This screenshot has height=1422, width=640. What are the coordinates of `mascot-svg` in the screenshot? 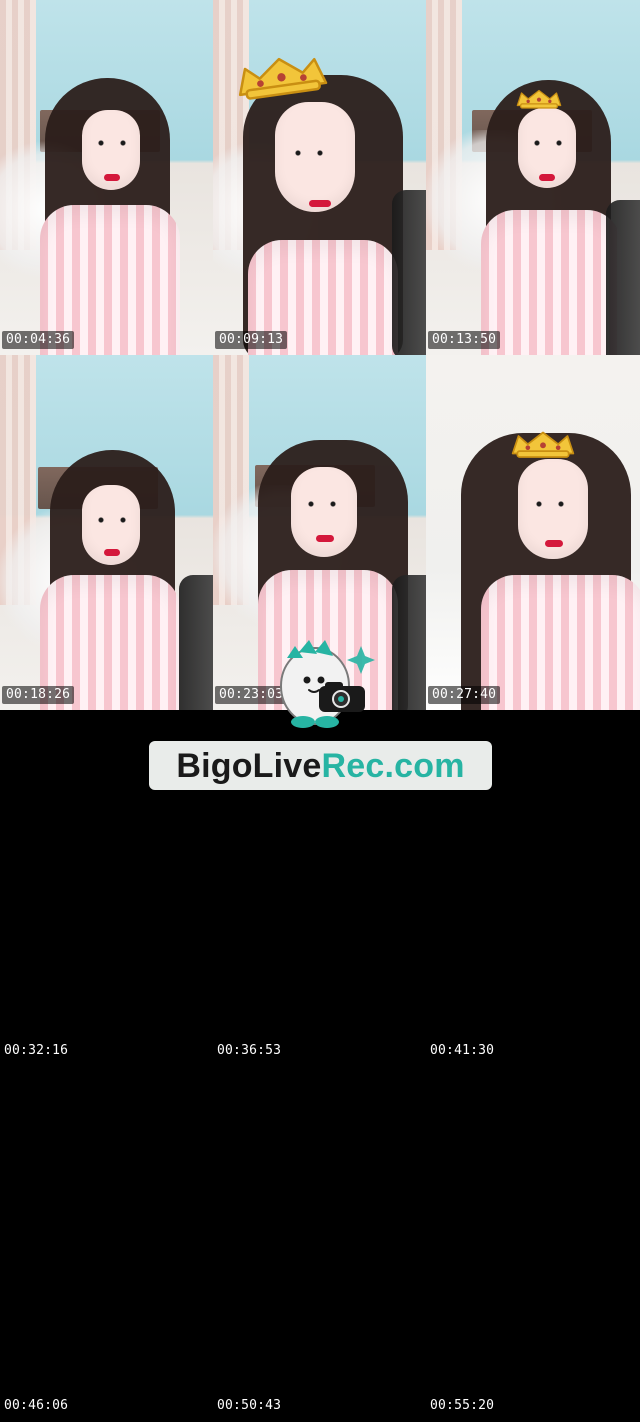 It's located at (327, 684).